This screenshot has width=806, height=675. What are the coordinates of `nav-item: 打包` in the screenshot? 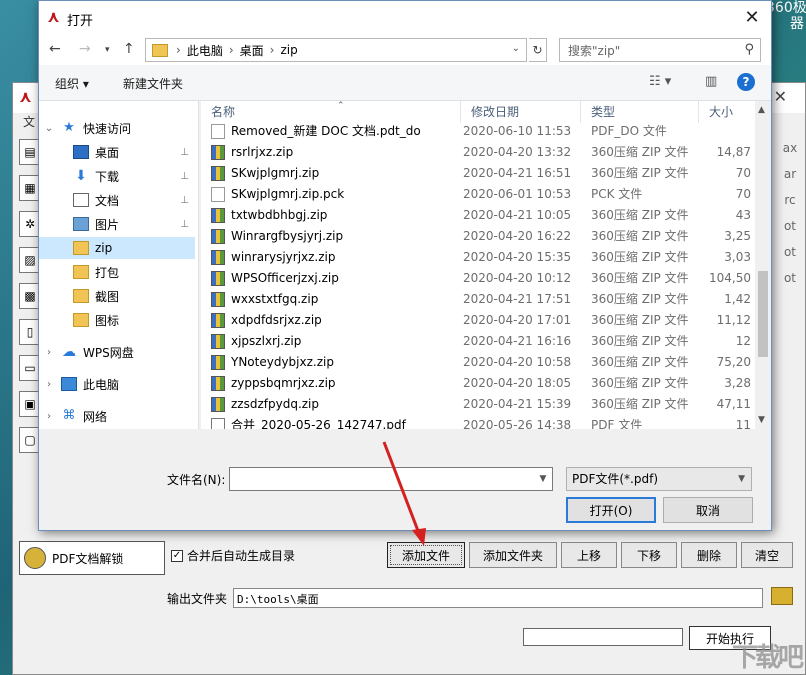 It's located at (117, 272).